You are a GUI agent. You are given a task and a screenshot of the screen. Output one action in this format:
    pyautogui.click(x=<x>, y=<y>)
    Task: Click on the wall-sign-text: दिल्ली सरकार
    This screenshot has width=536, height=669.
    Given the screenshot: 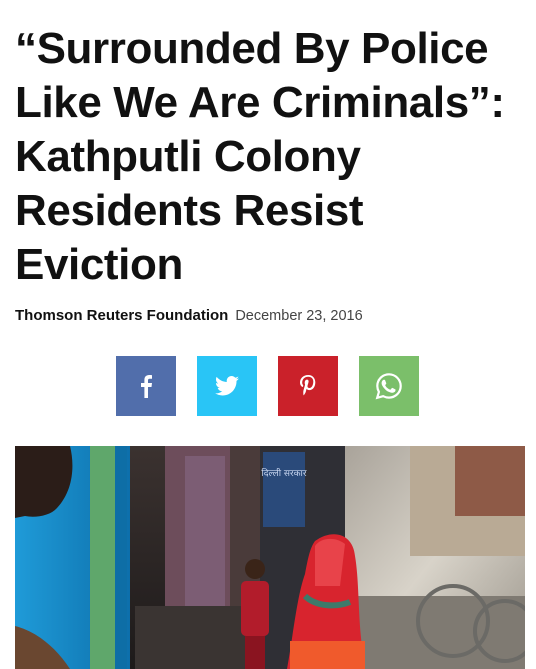 What is the action you would take?
    pyautogui.click(x=283, y=473)
    